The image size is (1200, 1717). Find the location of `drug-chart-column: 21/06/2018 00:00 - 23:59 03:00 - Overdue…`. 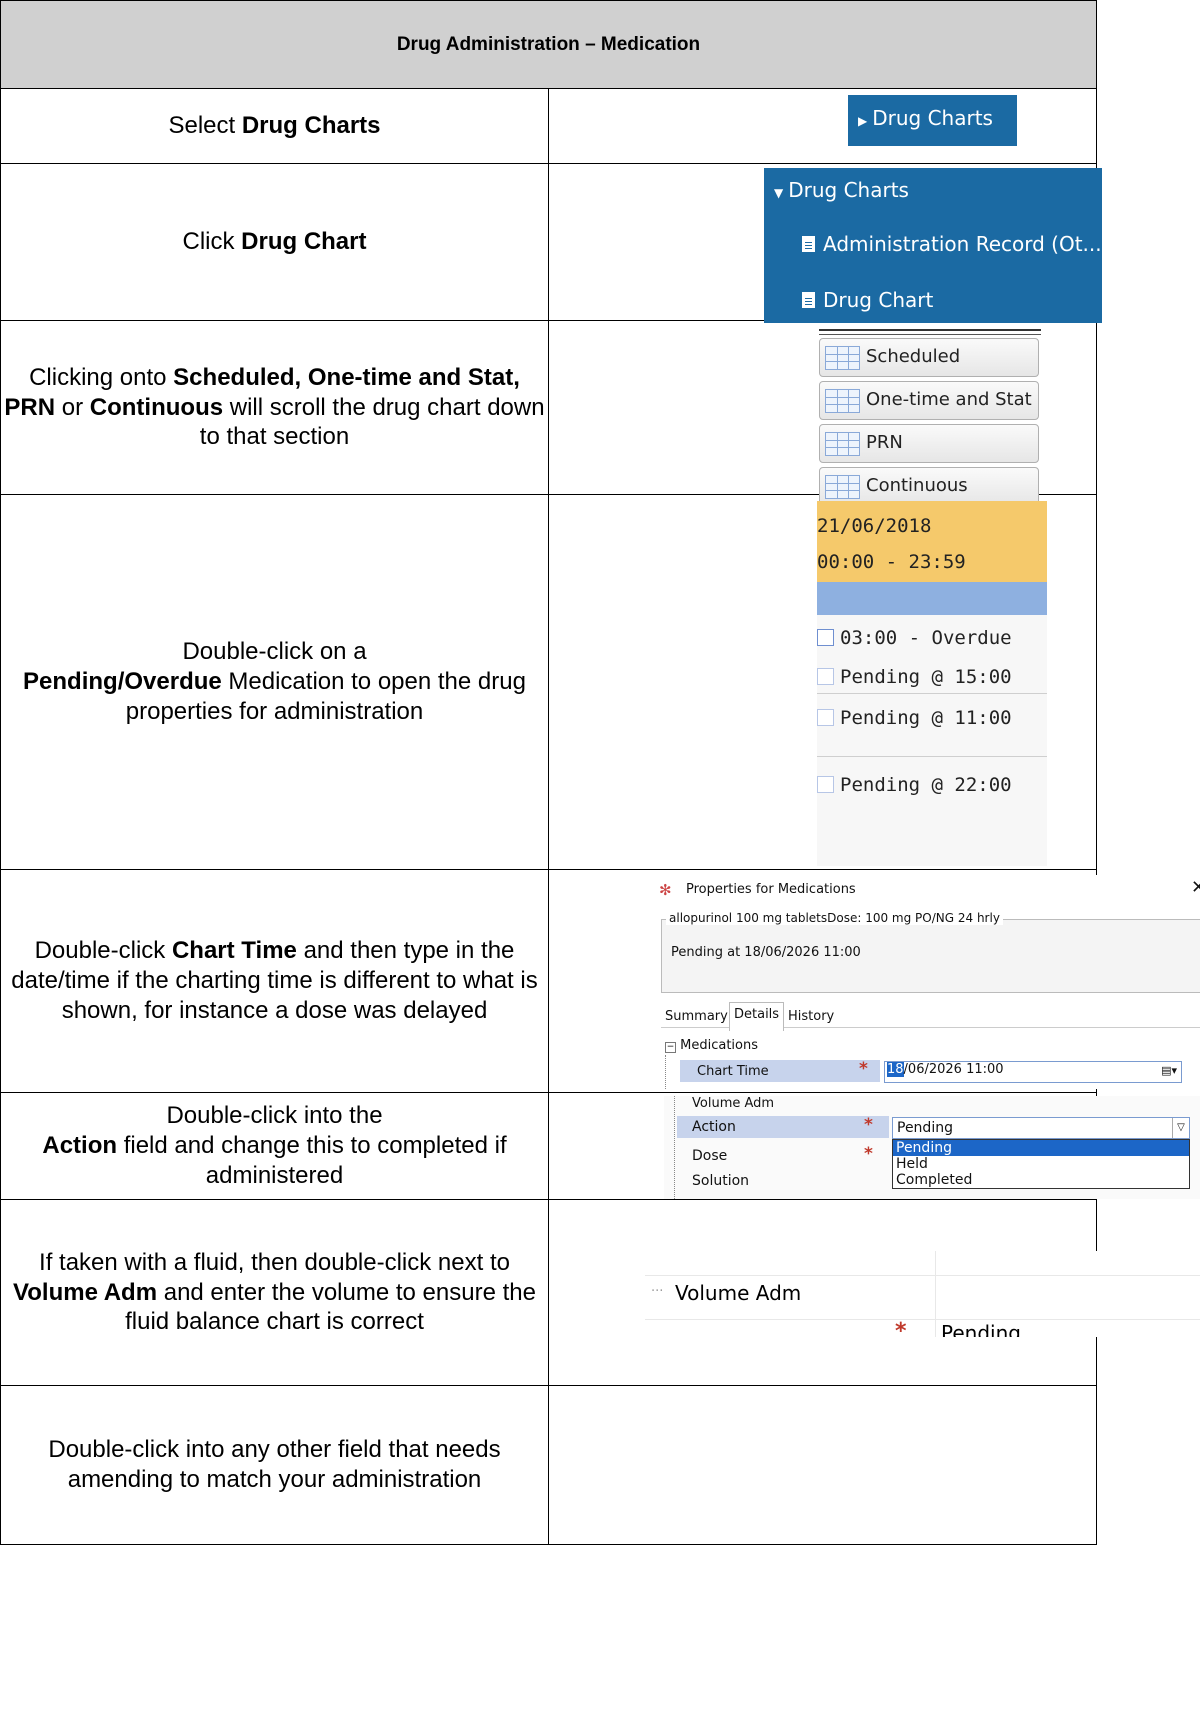

drug-chart-column: 21/06/2018 00:00 - 23:59 03:00 - Overdue… is located at coordinates (932, 683).